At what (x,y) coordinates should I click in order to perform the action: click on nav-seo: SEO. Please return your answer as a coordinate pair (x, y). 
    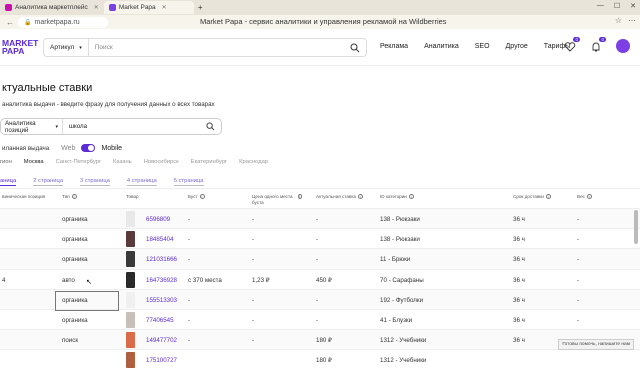
    Looking at the image, I should click on (482, 46).